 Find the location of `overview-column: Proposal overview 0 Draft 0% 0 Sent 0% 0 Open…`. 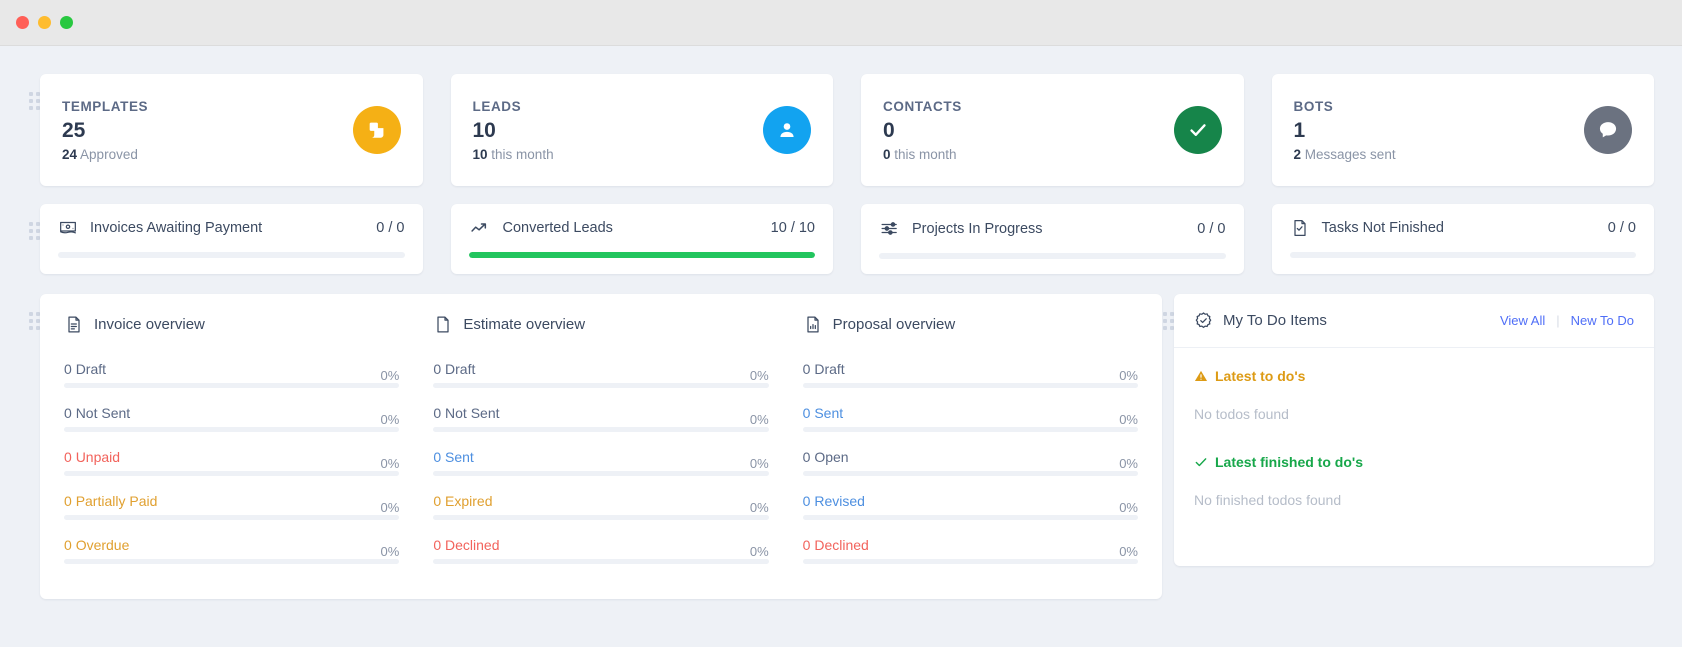

overview-column: Proposal overview 0 Draft 0% 0 Sent 0% 0 Open… is located at coordinates (970, 456).